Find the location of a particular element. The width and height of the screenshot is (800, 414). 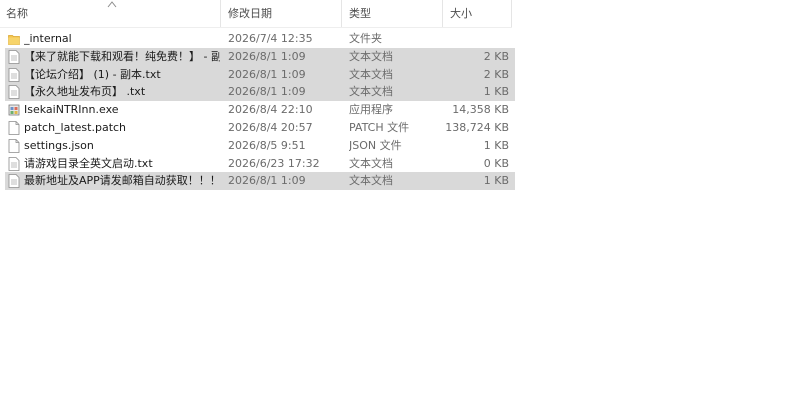

file-row: _internal 2026/7/4 12:35 文件夹 is located at coordinates (260, 39).